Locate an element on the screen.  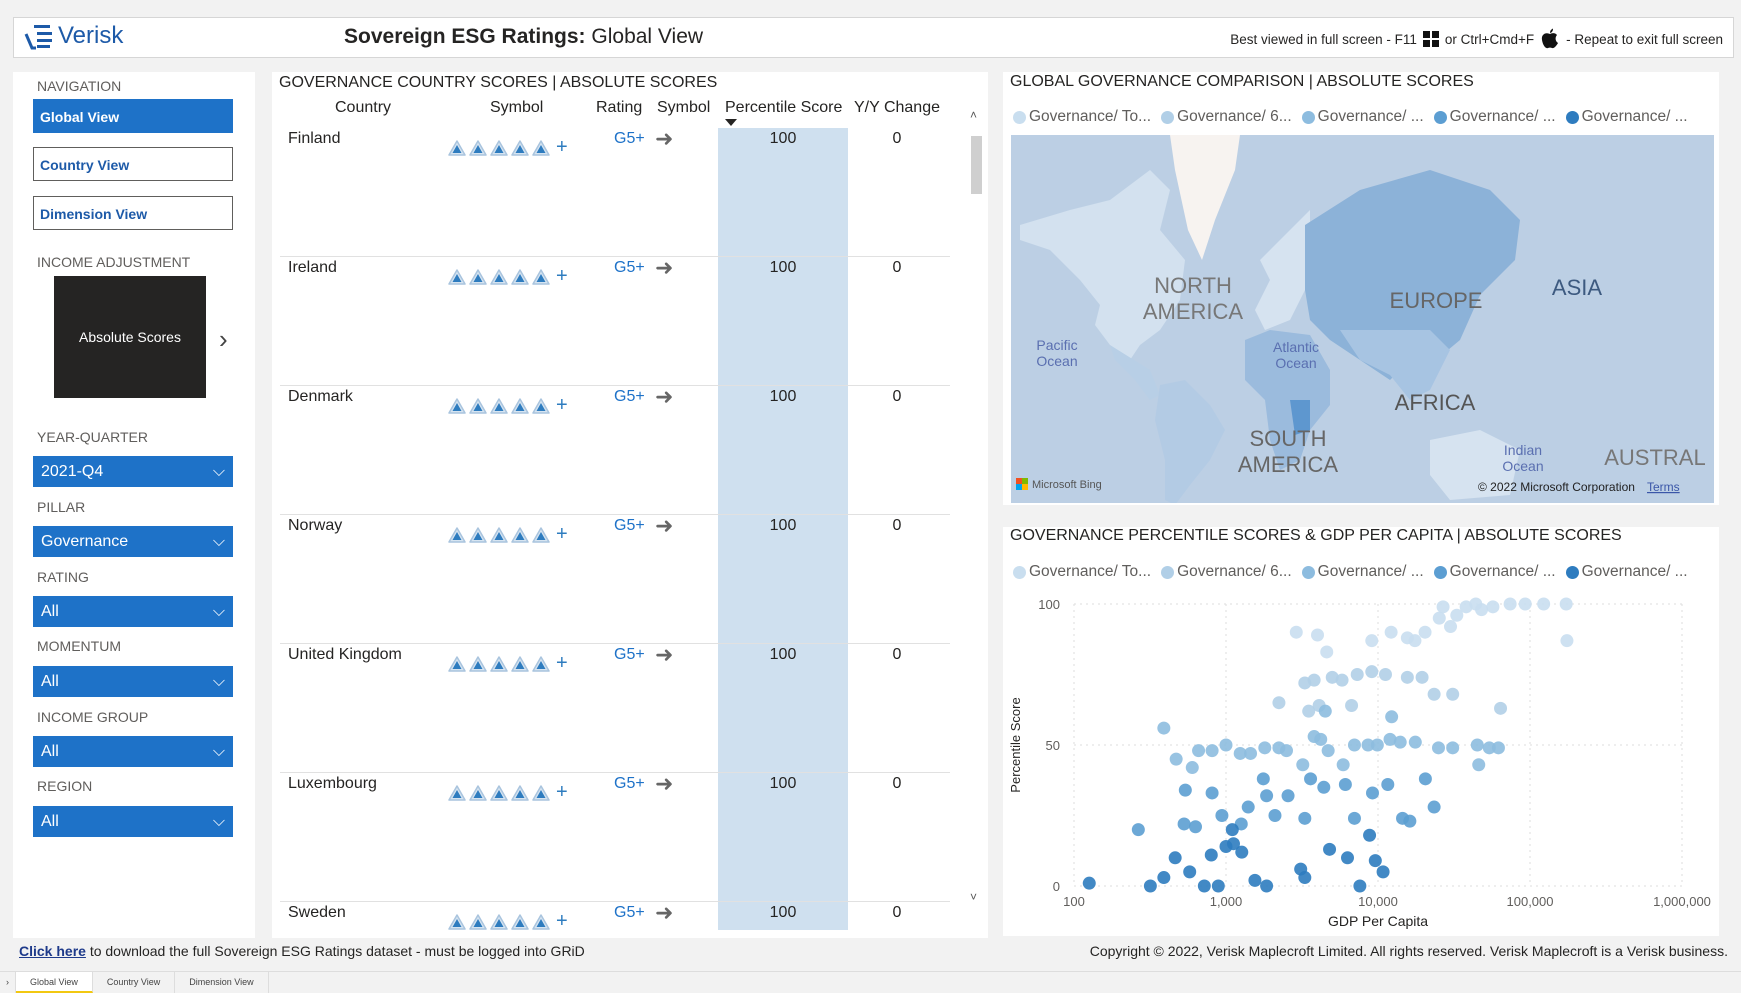
income-group-dropdown: All ⌵ is located at coordinates (133, 751).